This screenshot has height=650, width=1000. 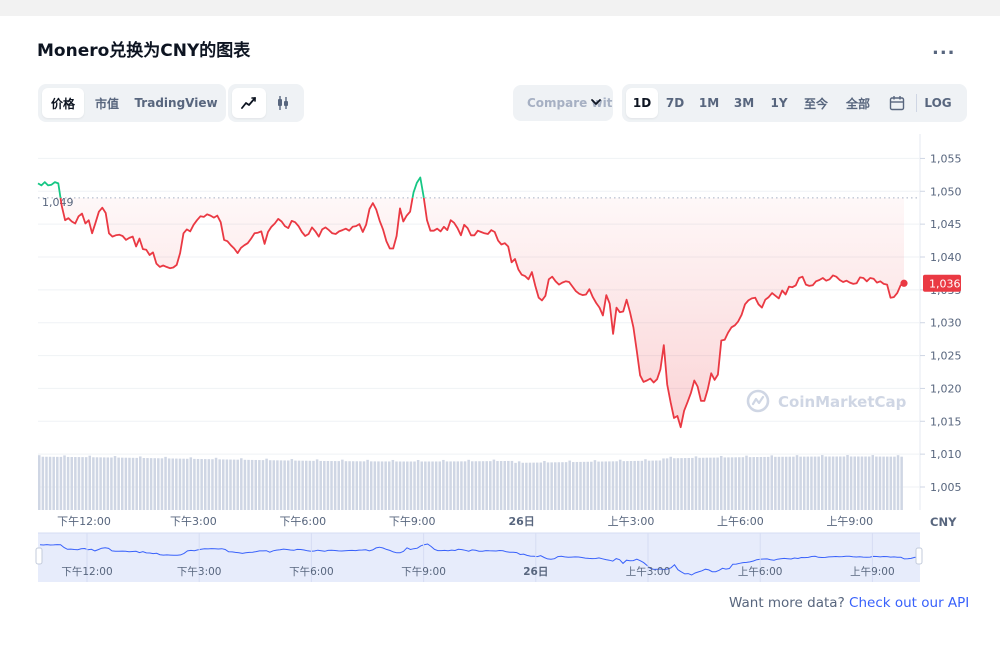 I want to click on navigator-tick-label: 上午3:00, so click(x=648, y=571).